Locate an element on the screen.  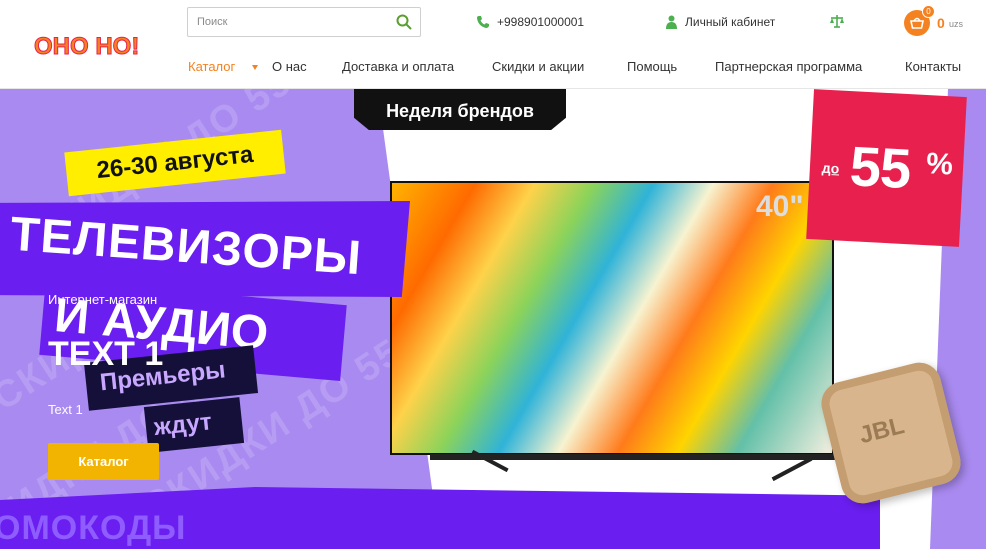
slide-title: TEXT 1 is located at coordinates (106, 354).